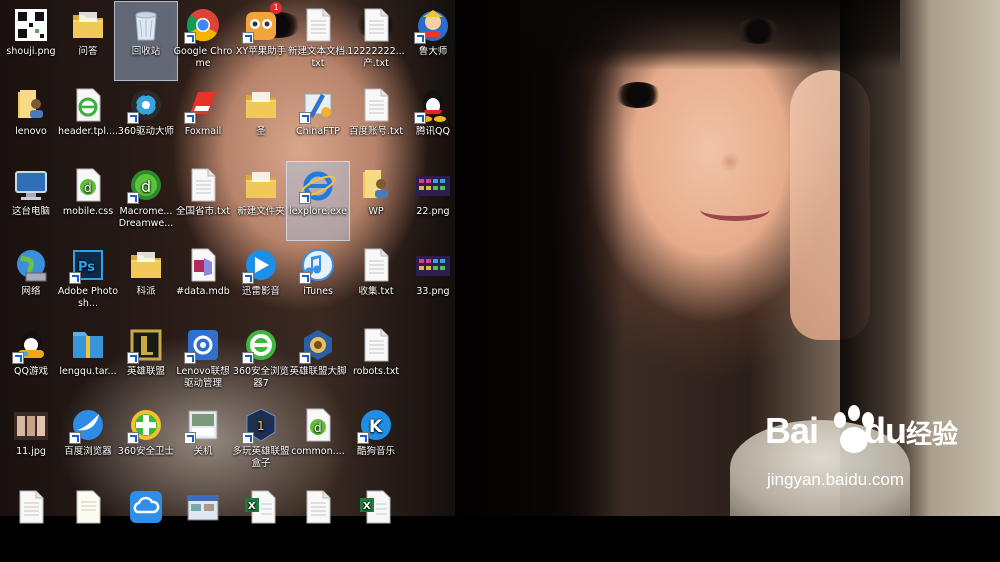 Image resolution: width=1000 pixels, height=562 pixels. Describe the element at coordinates (203, 345) in the screenshot. I see `lenovo_drv-icon` at that location.